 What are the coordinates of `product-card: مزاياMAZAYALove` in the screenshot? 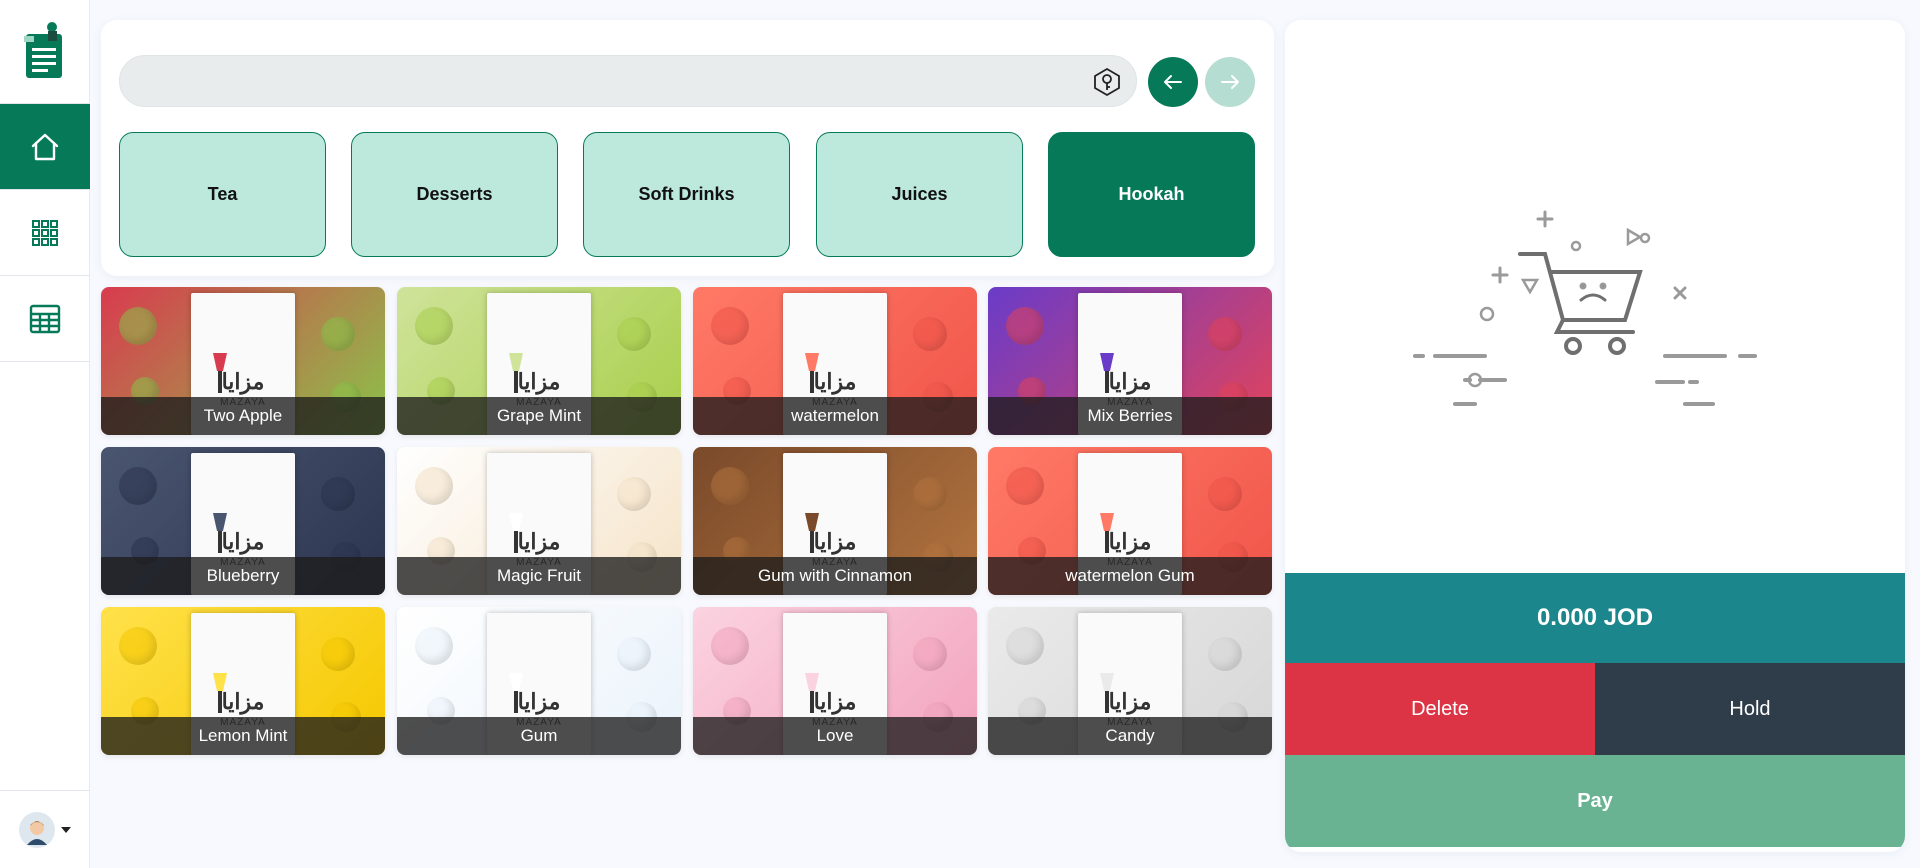 It's located at (835, 681).